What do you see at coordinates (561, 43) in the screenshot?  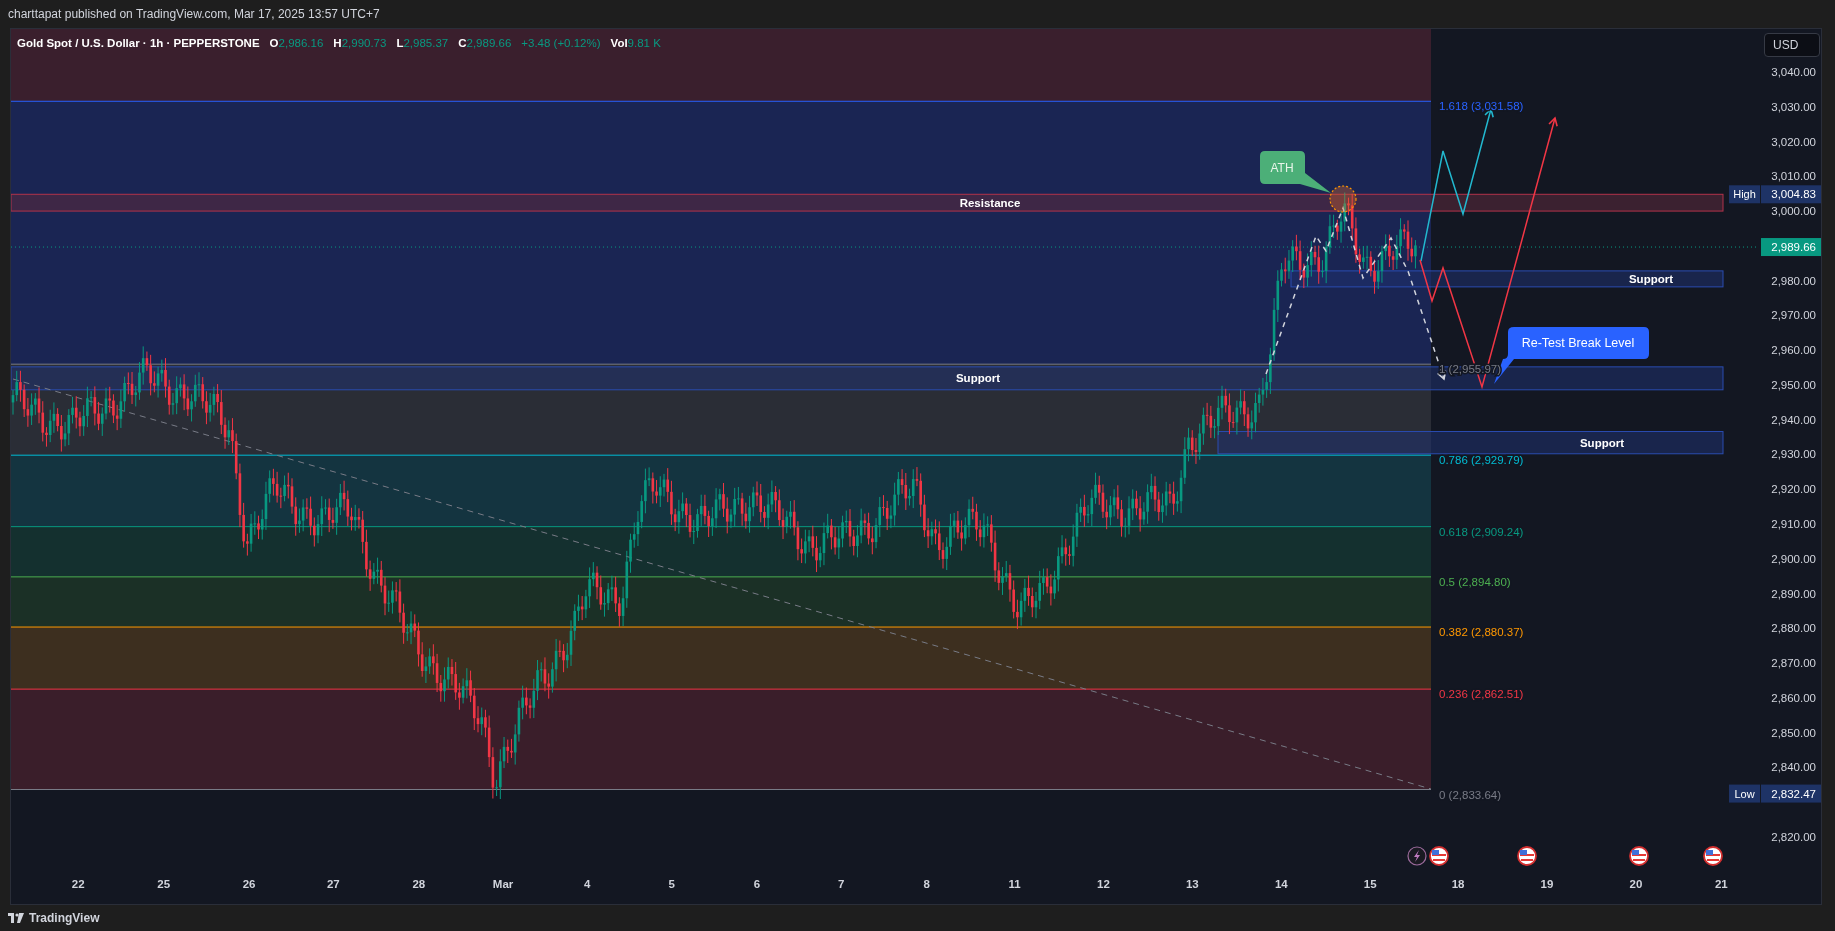 I see `price-change: +3.48 (+0.12%)` at bounding box center [561, 43].